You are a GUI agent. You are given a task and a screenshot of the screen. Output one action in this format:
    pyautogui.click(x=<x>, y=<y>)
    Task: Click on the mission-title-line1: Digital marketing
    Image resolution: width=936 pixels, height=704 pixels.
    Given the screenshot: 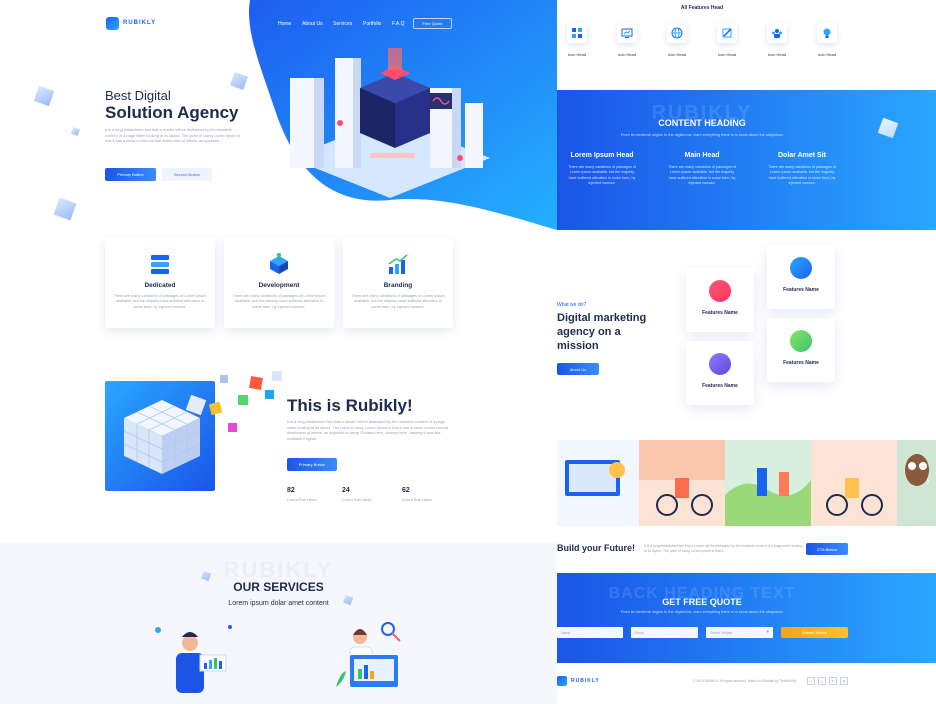 What is the action you would take?
    pyautogui.click(x=602, y=318)
    